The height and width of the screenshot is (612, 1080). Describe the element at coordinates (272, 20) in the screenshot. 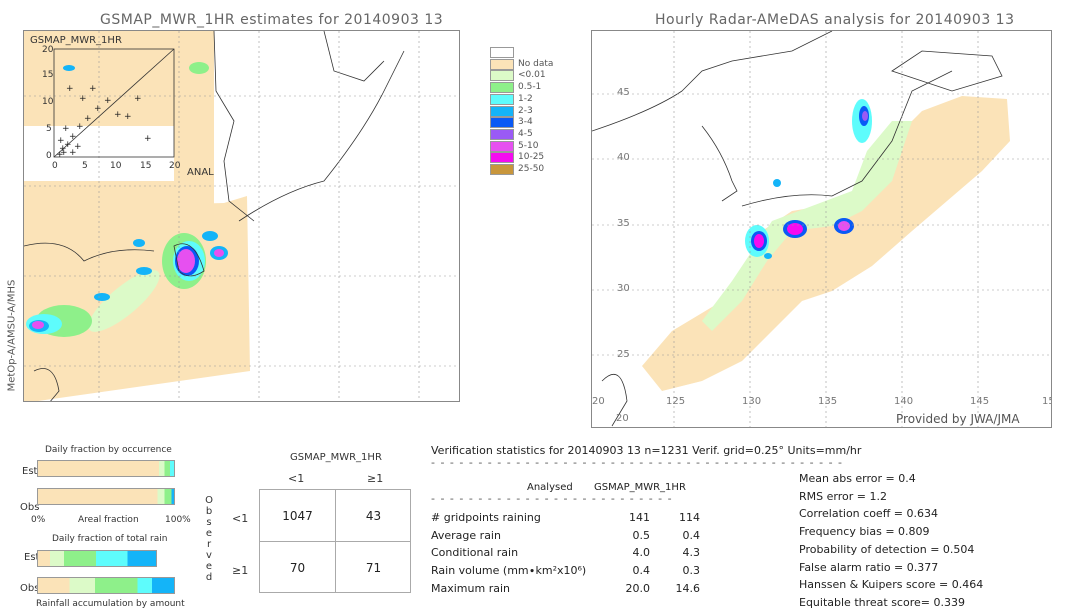

I see `left-map-title: GSMAP_MWR_1HR estimates for 20140903 13` at that location.